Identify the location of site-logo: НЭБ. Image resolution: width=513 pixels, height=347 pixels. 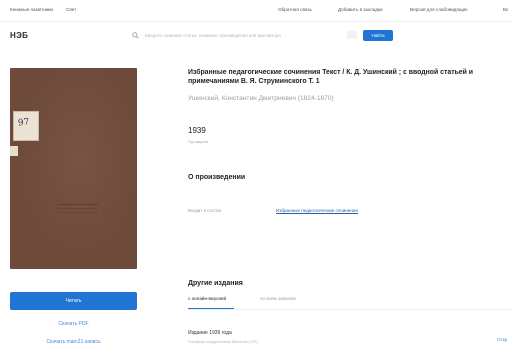
(19, 35).